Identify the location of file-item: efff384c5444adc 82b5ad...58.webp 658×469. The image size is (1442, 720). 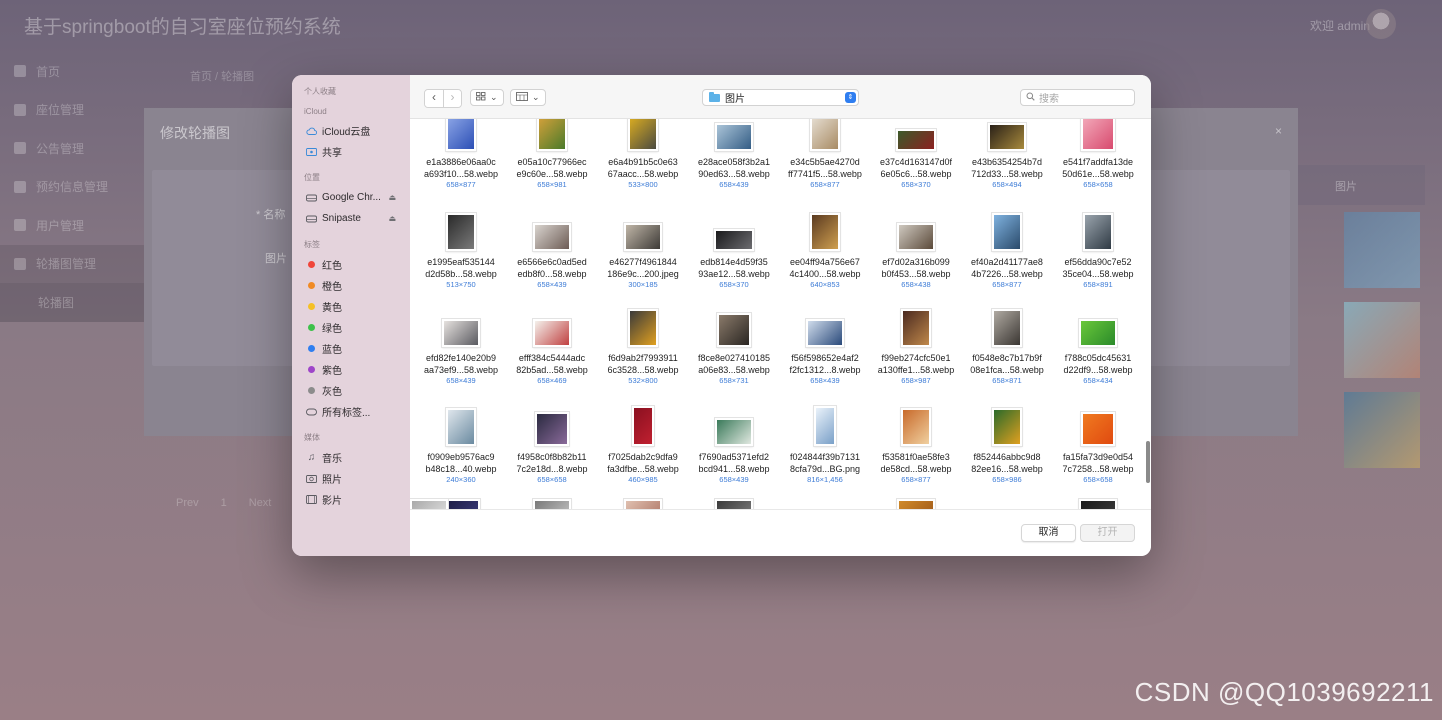
(552, 352).